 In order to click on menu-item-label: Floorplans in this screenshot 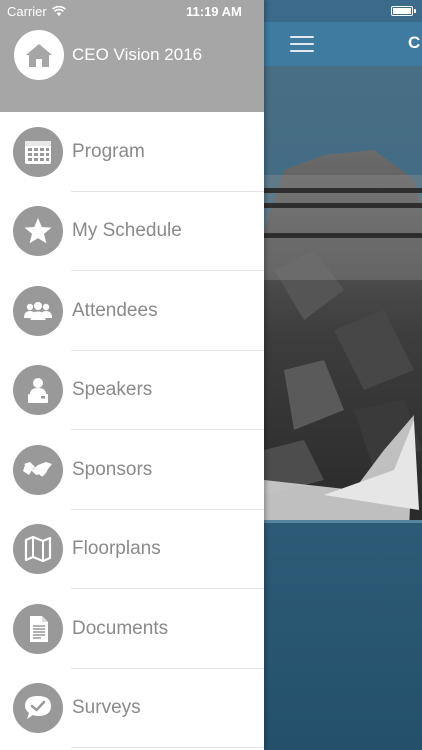, I will do `click(116, 549)`.